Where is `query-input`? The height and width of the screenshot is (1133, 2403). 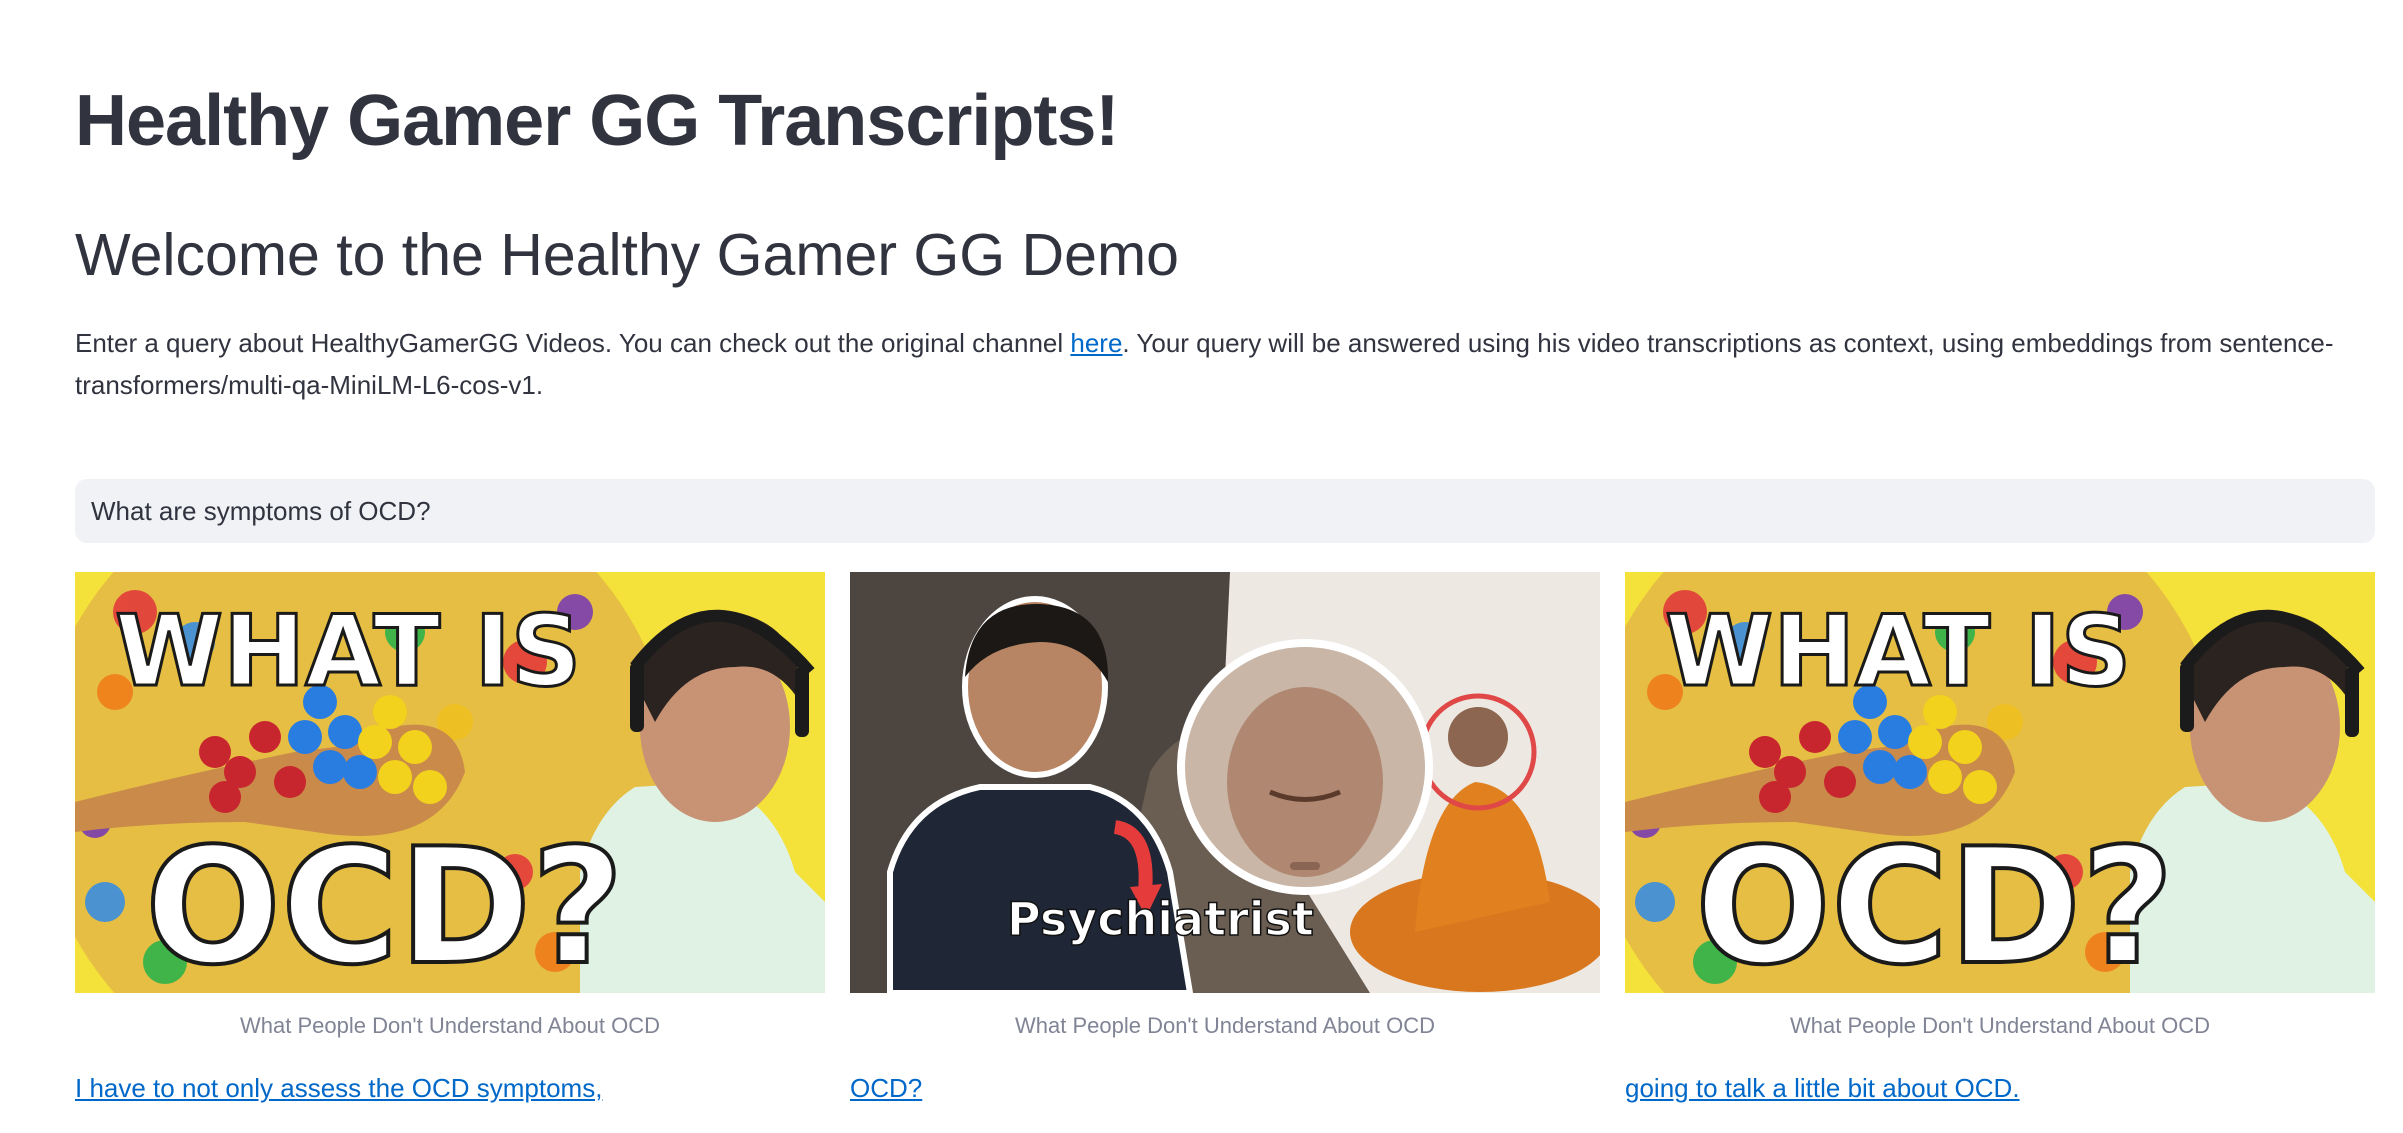
query-input is located at coordinates (1225, 511).